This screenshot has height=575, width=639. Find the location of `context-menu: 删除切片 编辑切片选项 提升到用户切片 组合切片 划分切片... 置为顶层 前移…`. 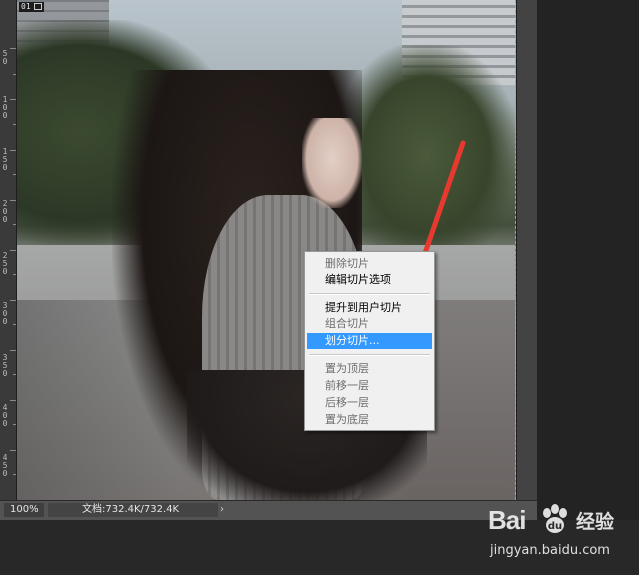

context-menu: 删除切片 编辑切片选项 提升到用户切片 组合切片 划分切片... 置为顶层 前移… is located at coordinates (369, 341).